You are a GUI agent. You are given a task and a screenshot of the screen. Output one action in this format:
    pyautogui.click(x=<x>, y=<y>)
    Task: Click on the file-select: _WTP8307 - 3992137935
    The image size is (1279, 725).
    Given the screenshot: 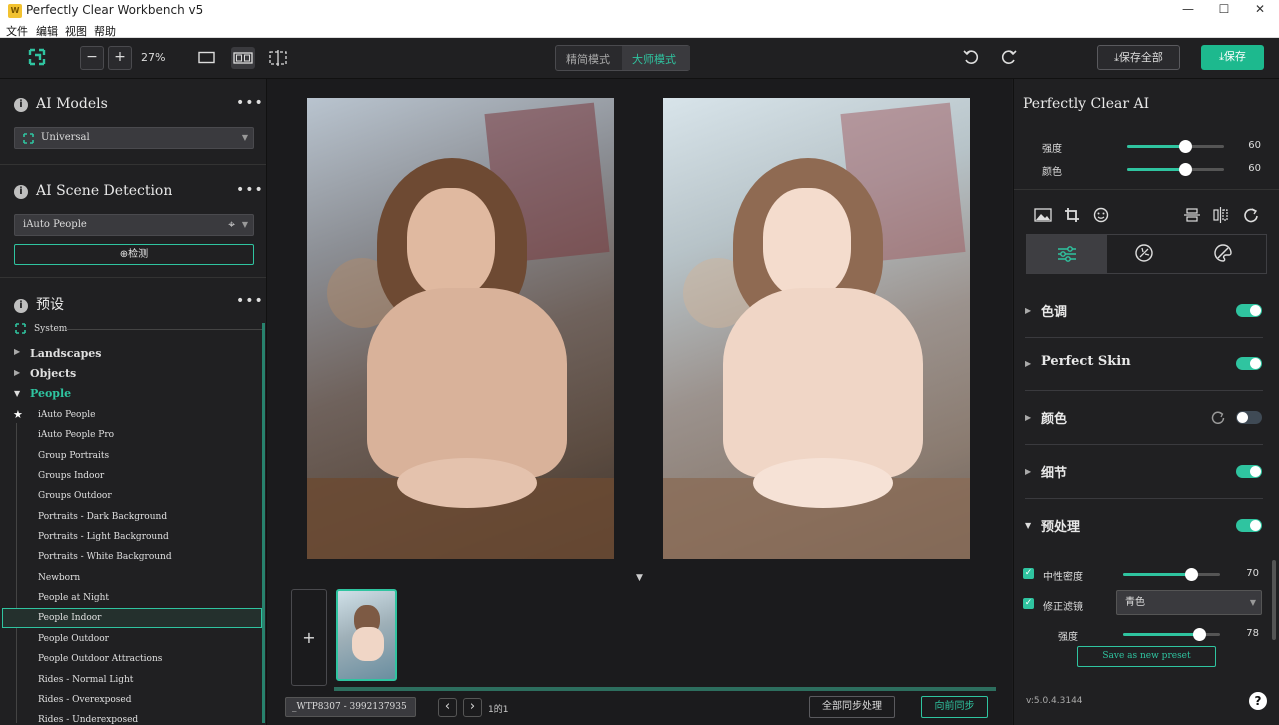 What is the action you would take?
    pyautogui.click(x=350, y=707)
    